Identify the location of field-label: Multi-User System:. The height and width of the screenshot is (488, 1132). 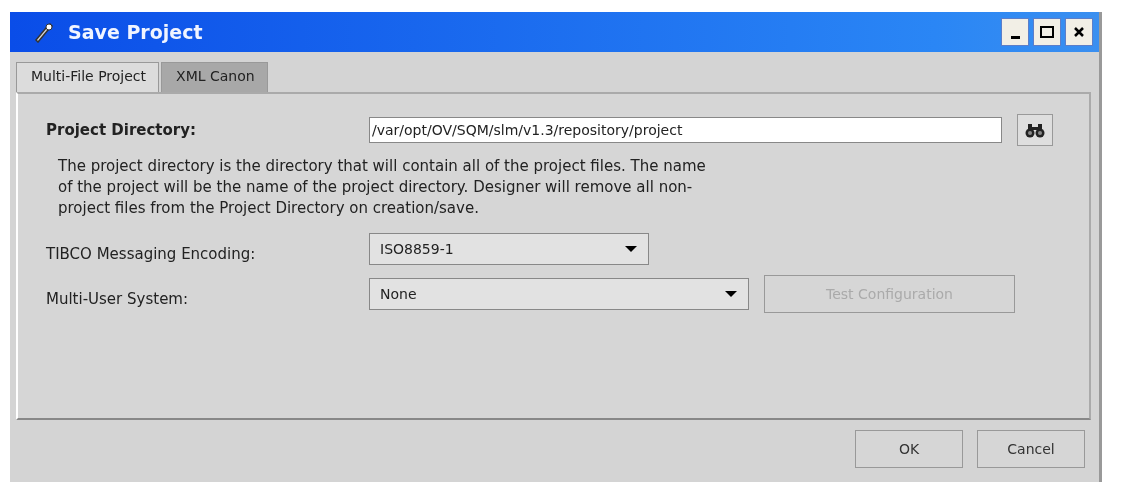
(118, 299).